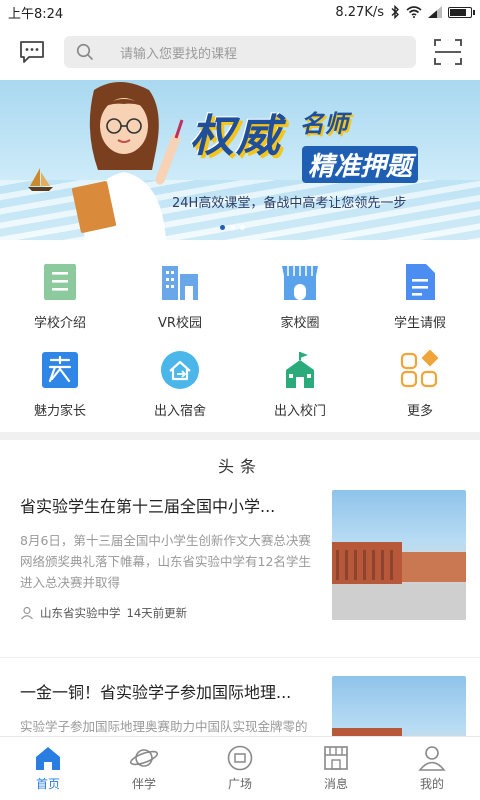 Image resolution: width=480 pixels, height=800 pixels. Describe the element at coordinates (32, 52) in the screenshot. I see `chat-icon` at that location.